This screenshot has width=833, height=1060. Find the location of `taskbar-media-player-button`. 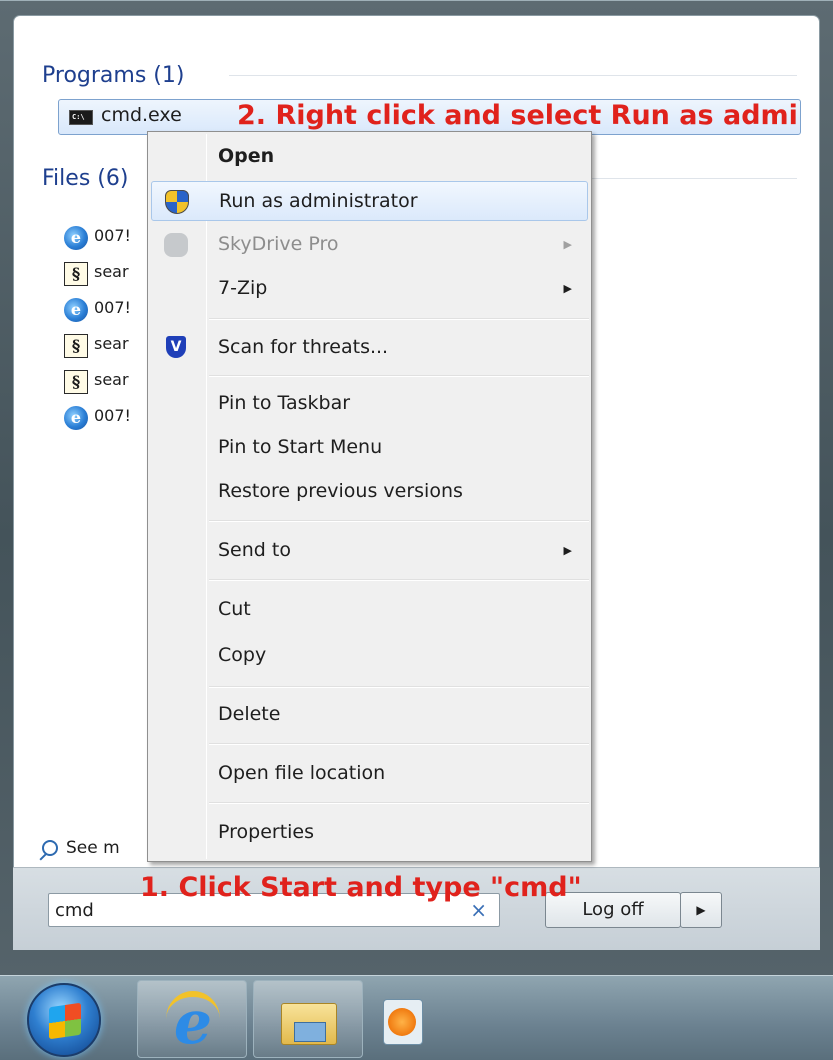

taskbar-media-player-button is located at coordinates (405, 1019).